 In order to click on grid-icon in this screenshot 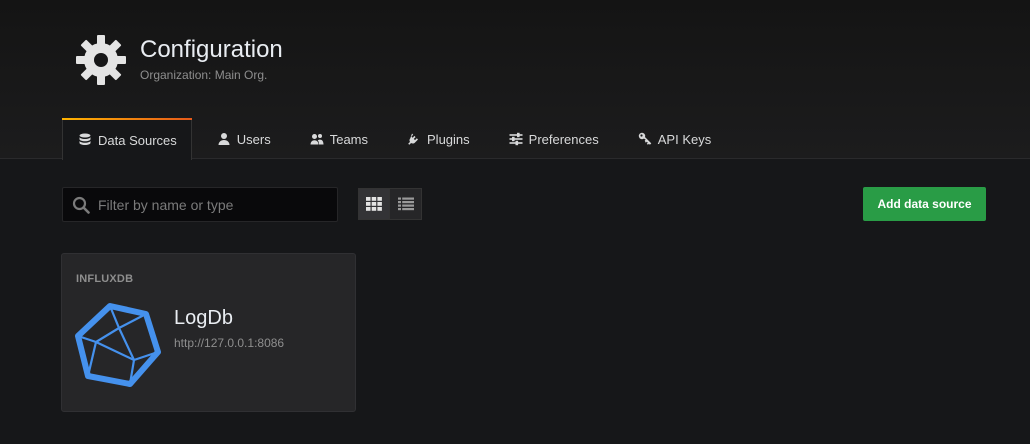, I will do `click(374, 204)`.